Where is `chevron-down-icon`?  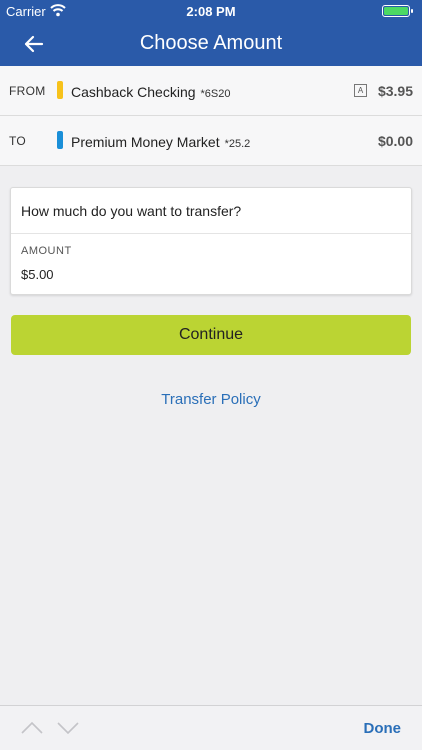
chevron-down-icon is located at coordinates (68, 728).